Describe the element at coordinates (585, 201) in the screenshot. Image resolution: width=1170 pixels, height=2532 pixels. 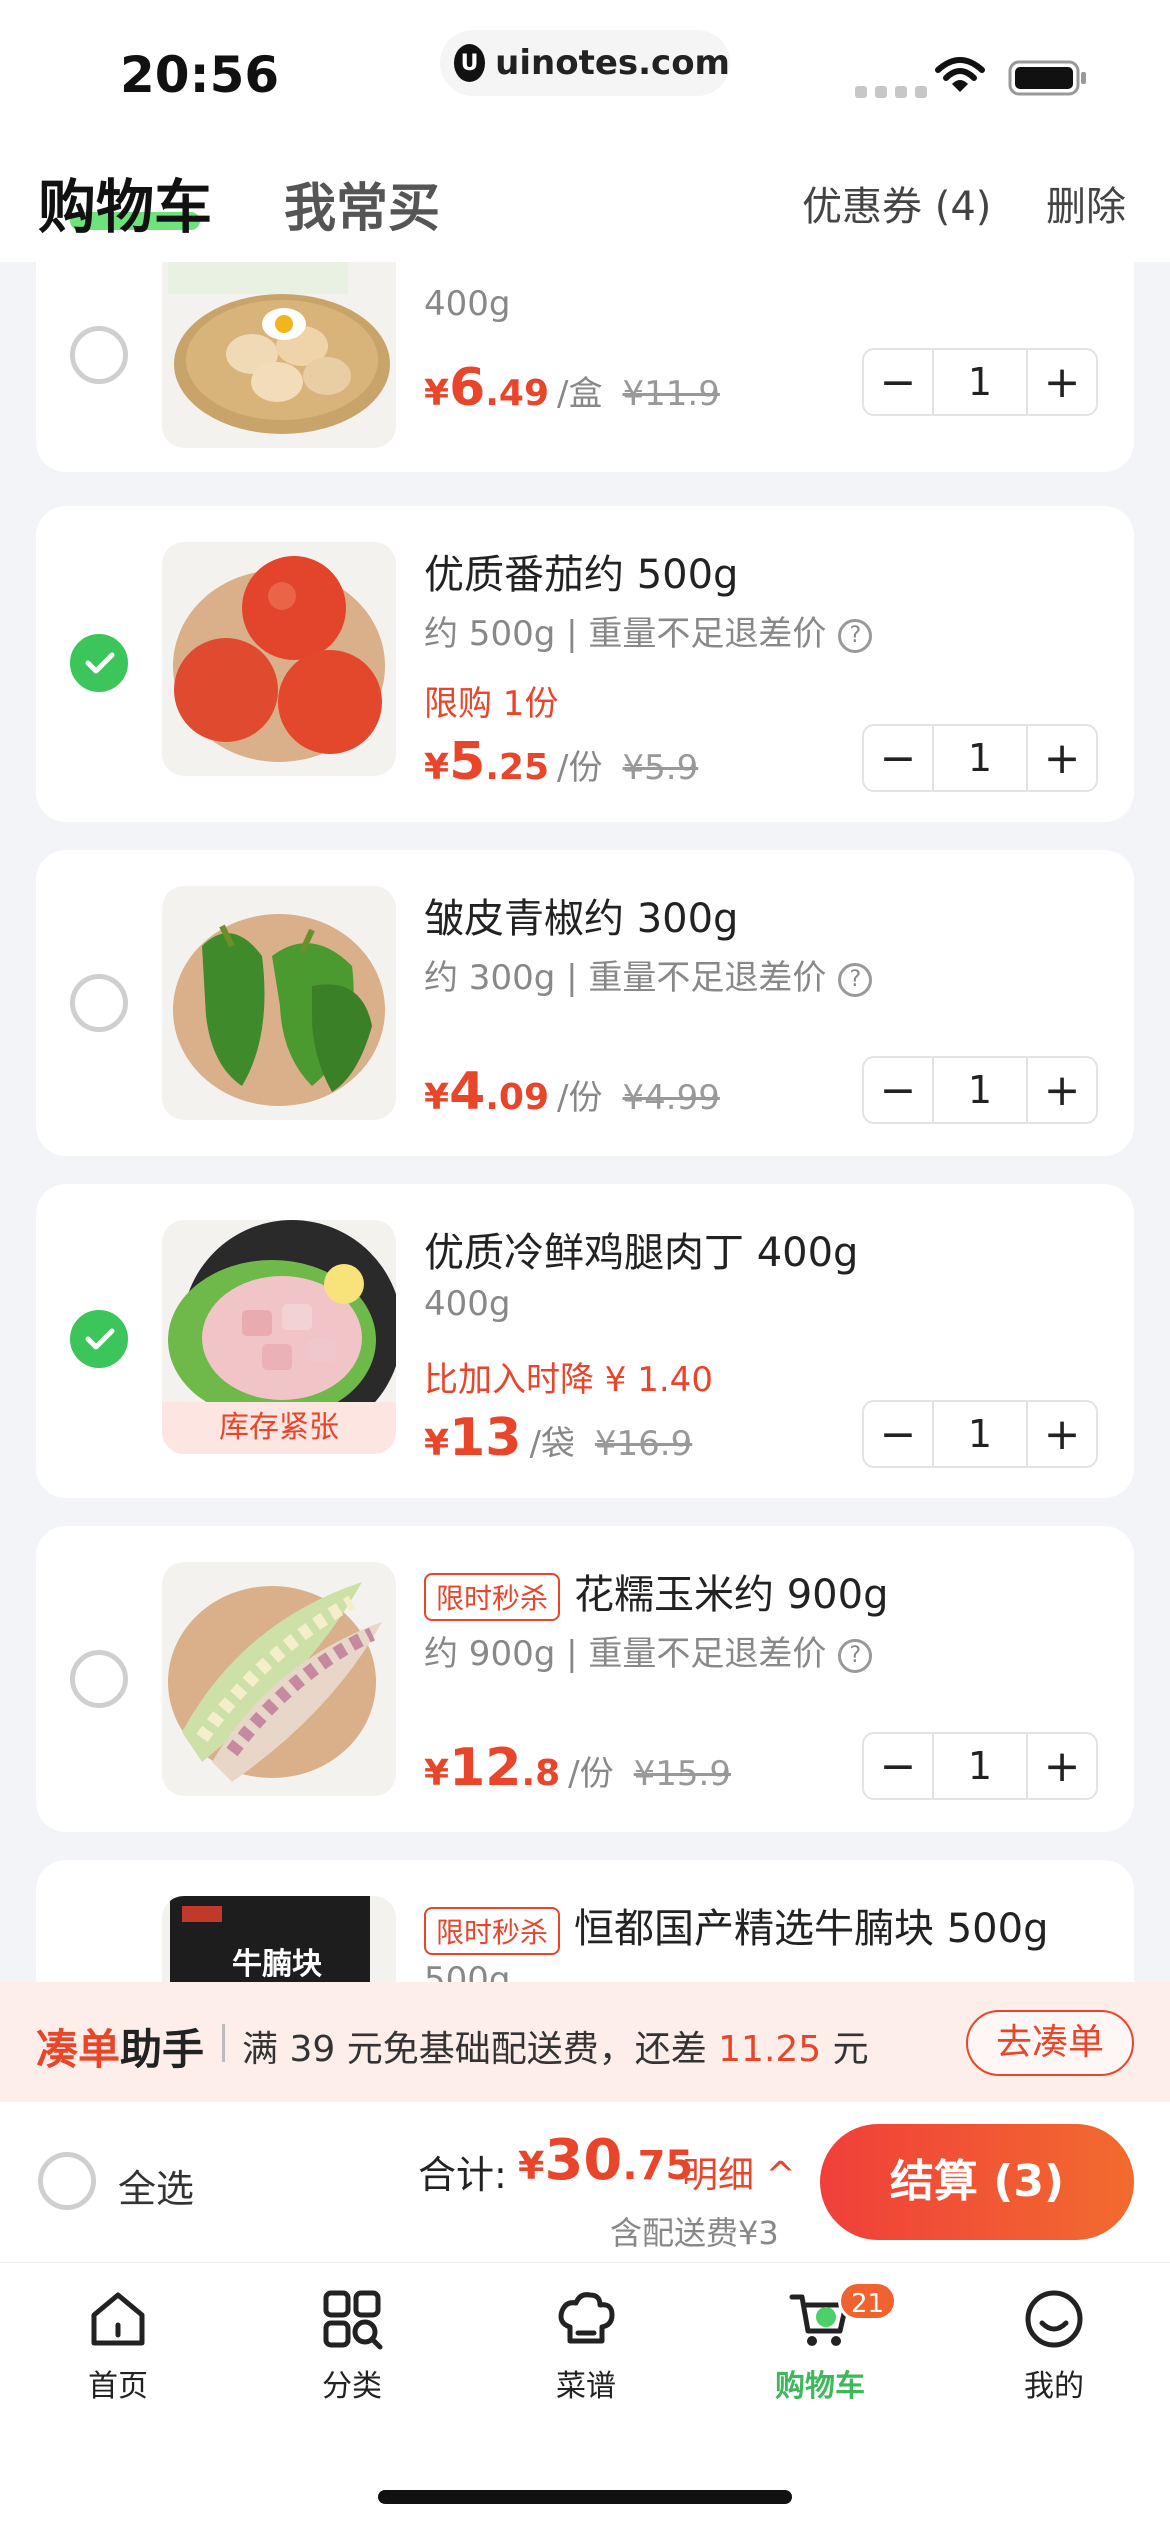
I see `cart-header: 购物车 我常买 优惠券 (4) 删除` at that location.